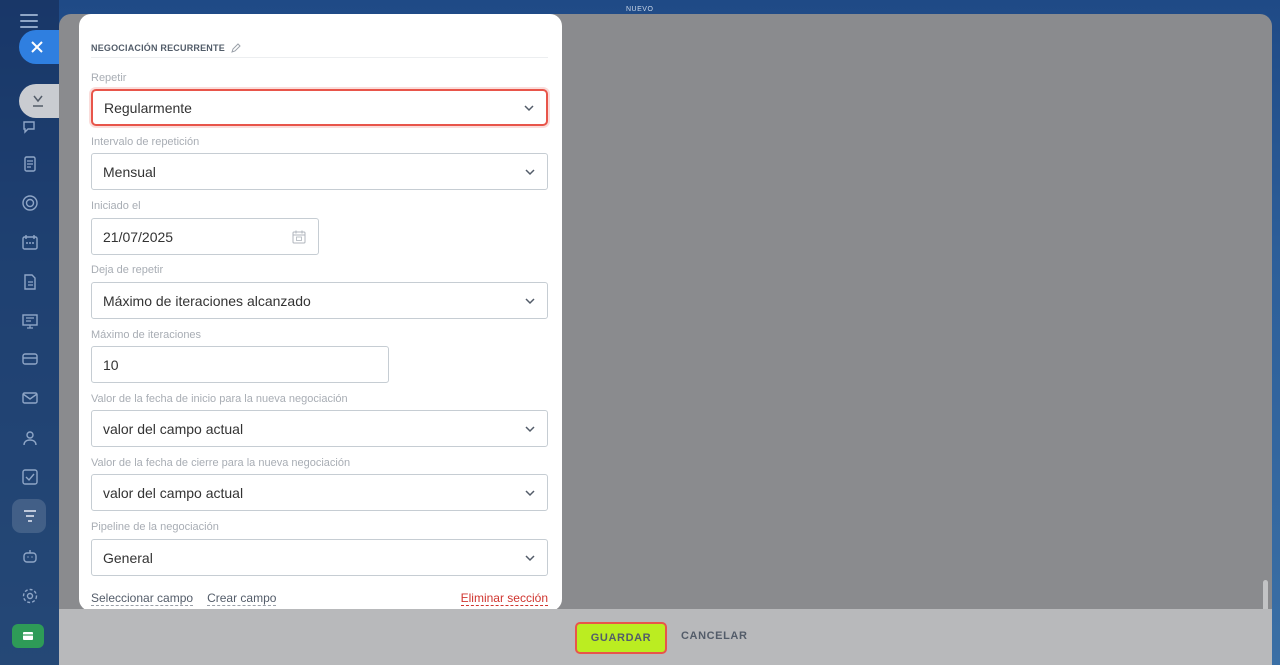  What do you see at coordinates (319, 492) in the screenshot?
I see `close-date-select: valor del campo actual` at bounding box center [319, 492].